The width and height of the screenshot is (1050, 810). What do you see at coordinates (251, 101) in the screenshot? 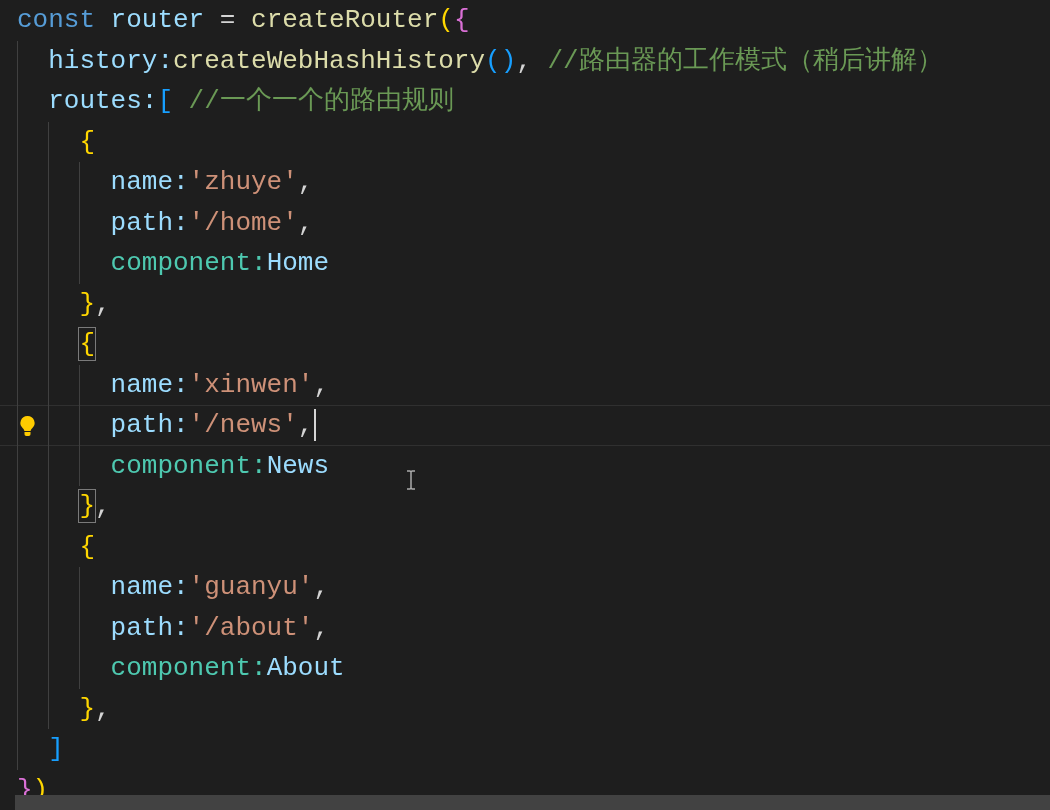
I see `code-line: routes:[ //一个一个的路由规则` at bounding box center [251, 101].